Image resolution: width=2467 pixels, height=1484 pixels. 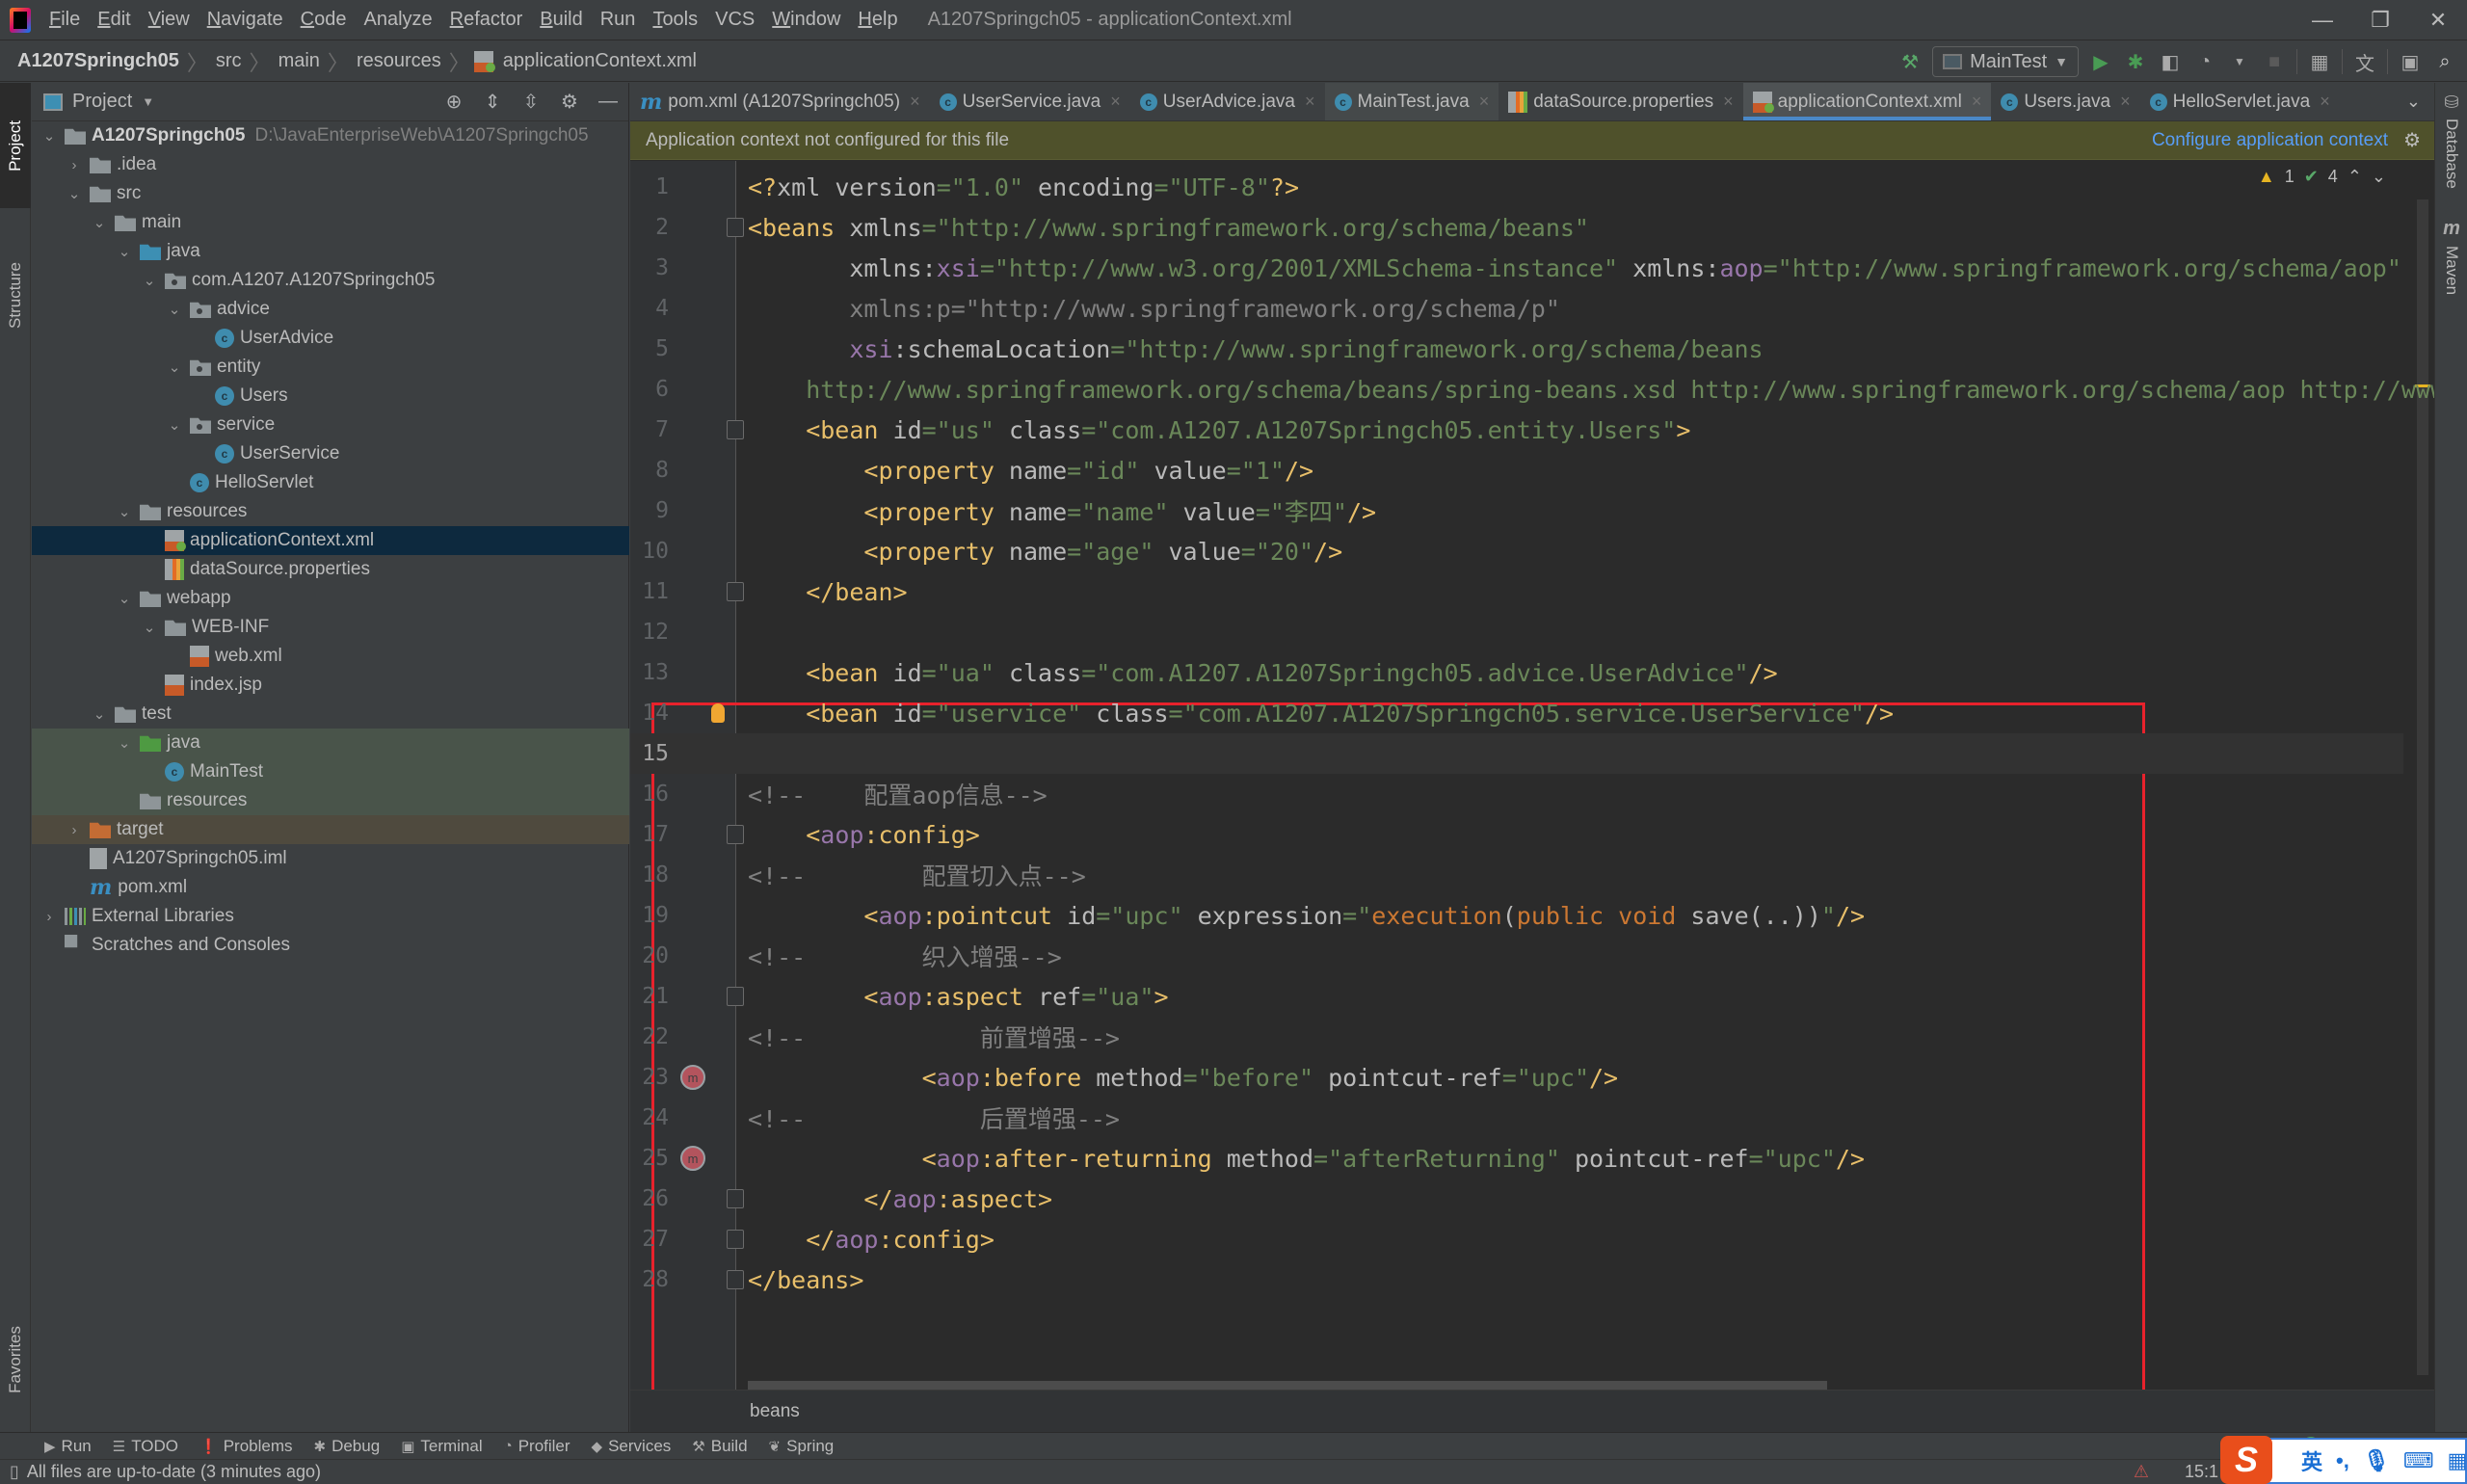 What do you see at coordinates (2065, 101) in the screenshot?
I see `editor-tab: c Users.java ×` at bounding box center [2065, 101].